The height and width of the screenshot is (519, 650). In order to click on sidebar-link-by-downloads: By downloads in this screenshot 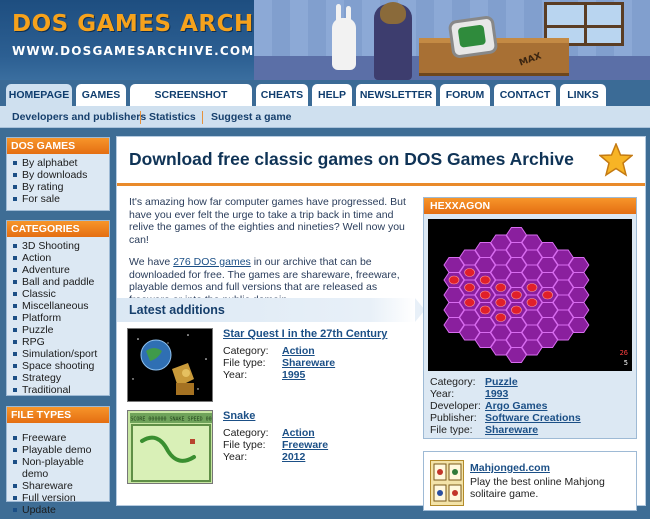, I will do `click(61, 175)`.